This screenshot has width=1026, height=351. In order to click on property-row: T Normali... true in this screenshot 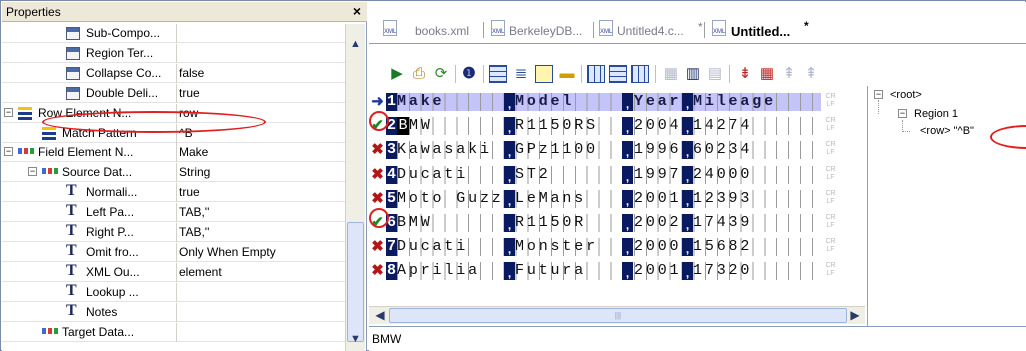, I will do `click(173, 193)`.